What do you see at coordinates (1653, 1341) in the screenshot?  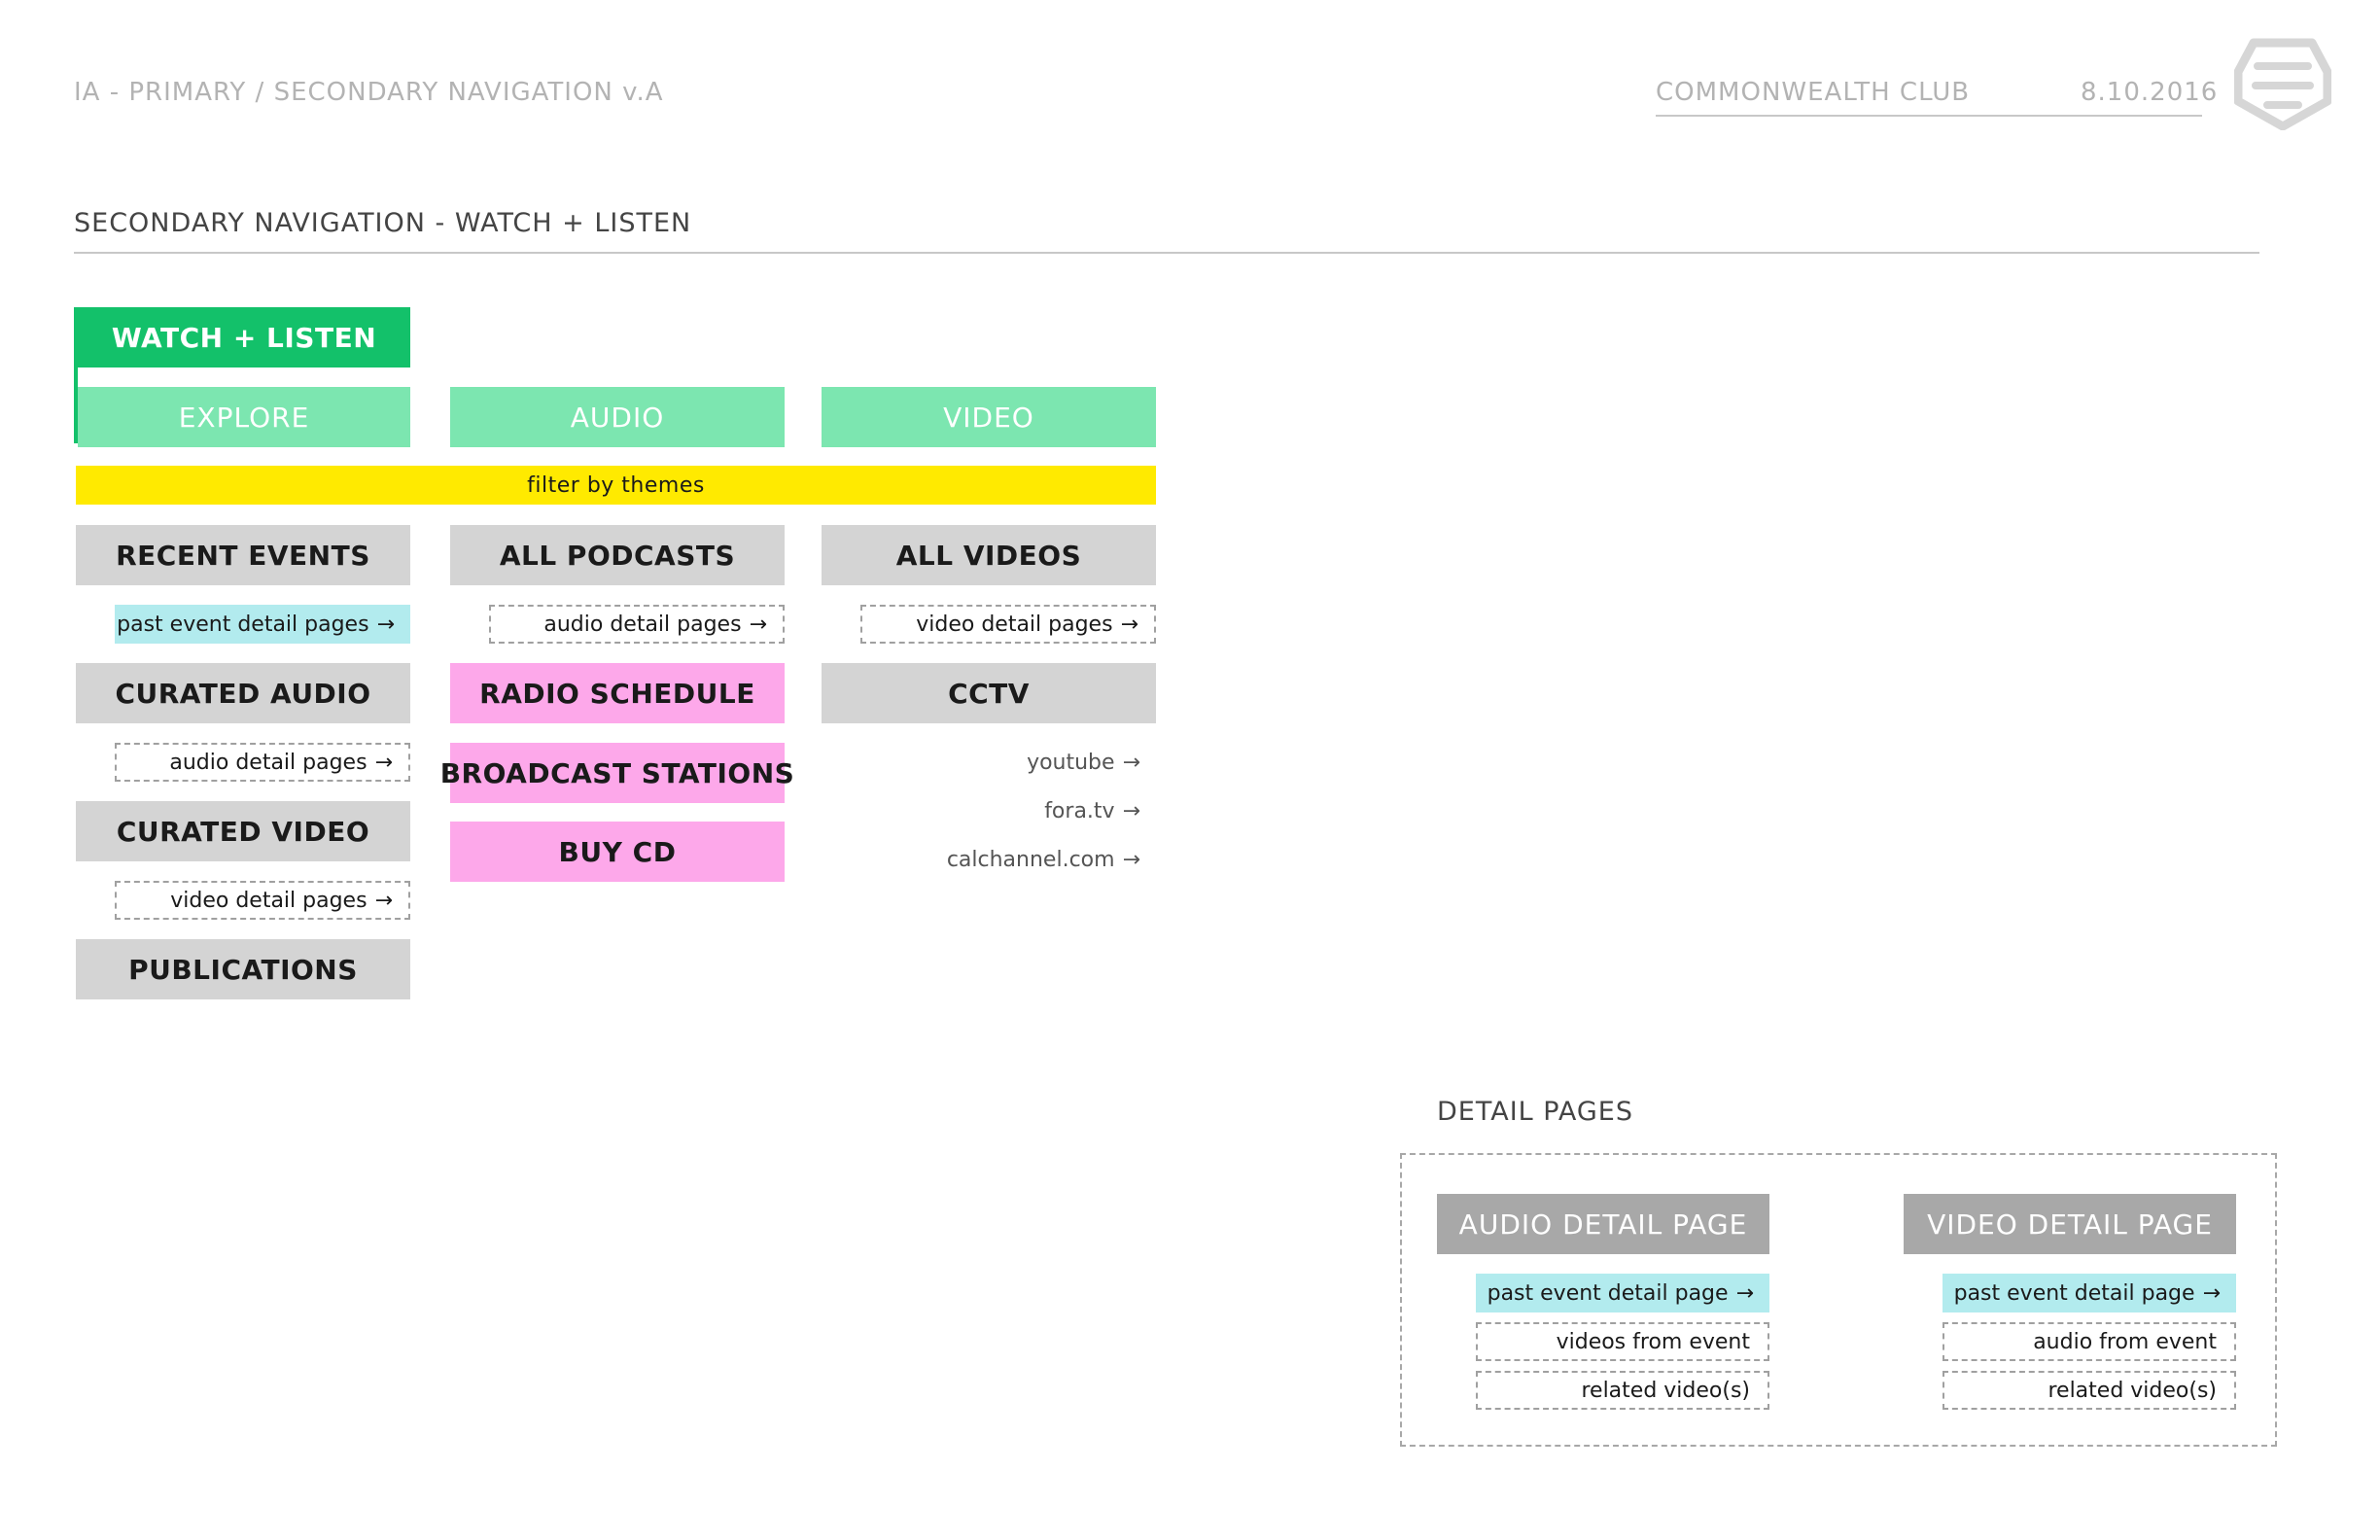 I see `link-label: videos from event` at bounding box center [1653, 1341].